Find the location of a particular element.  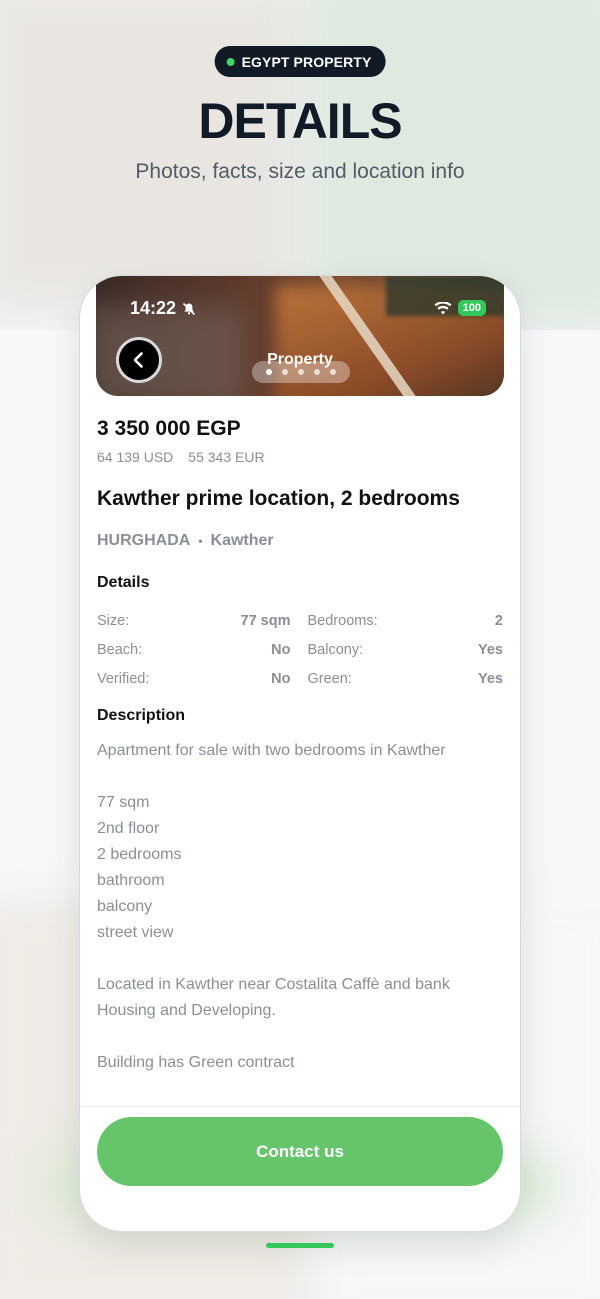

fact-bedrooms: Bedrooms: 2 is located at coordinates (406, 621).